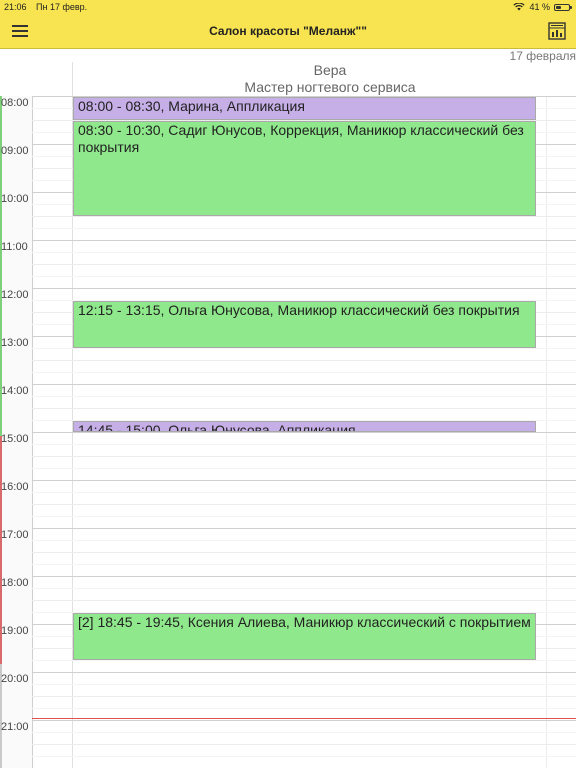 The height and width of the screenshot is (768, 576). Describe the element at coordinates (563, 7) in the screenshot. I see `battery-icon` at that location.